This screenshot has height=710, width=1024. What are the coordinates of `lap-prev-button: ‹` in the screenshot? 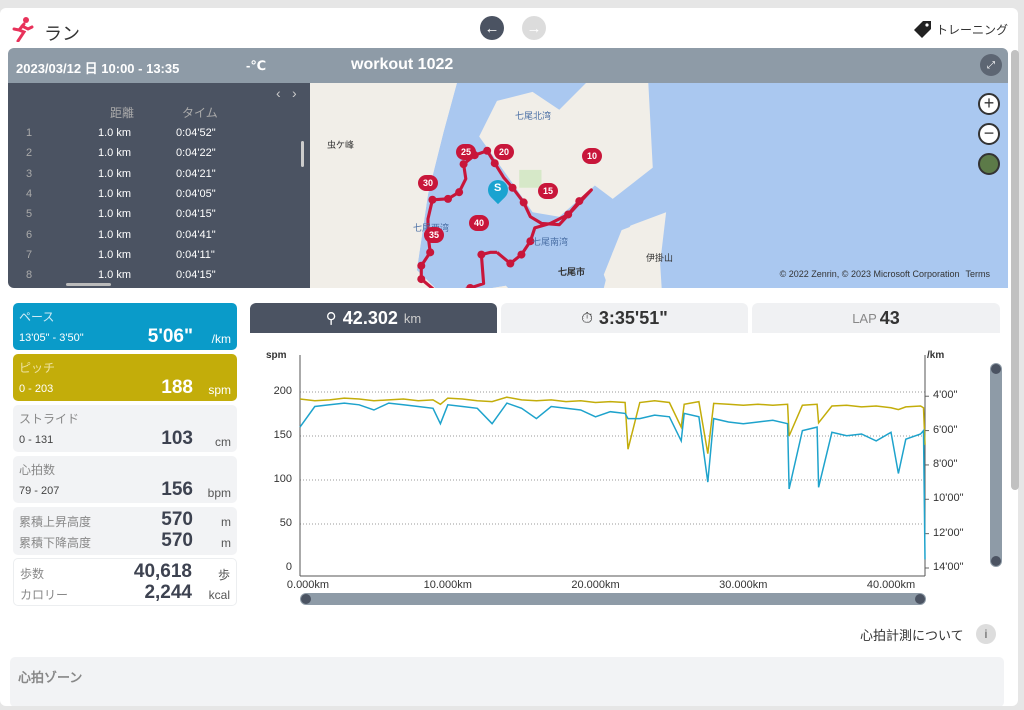 It's located at (278, 93).